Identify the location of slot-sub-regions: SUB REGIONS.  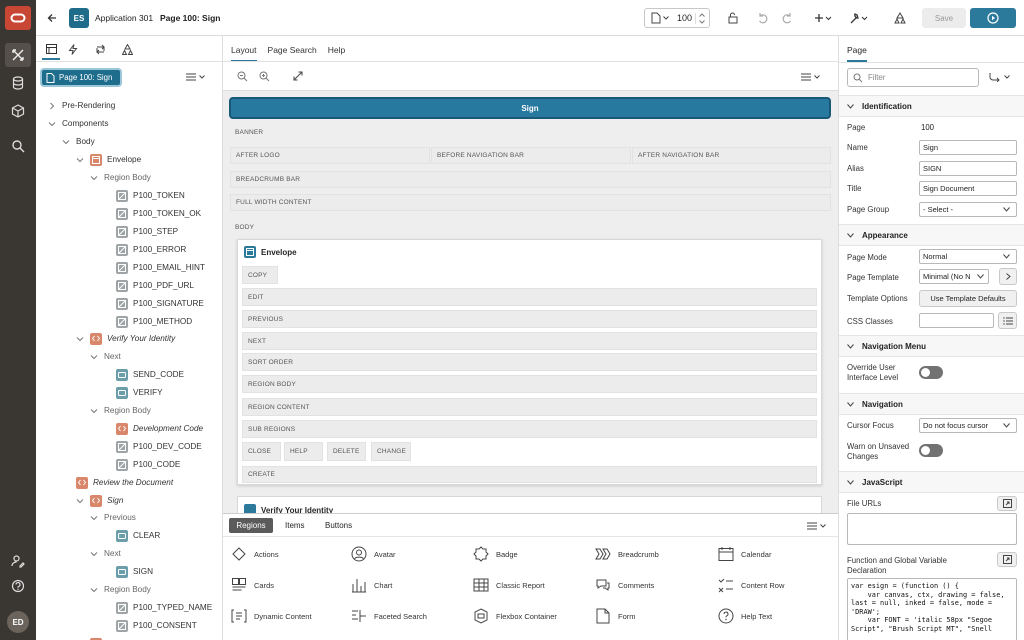
(529, 429).